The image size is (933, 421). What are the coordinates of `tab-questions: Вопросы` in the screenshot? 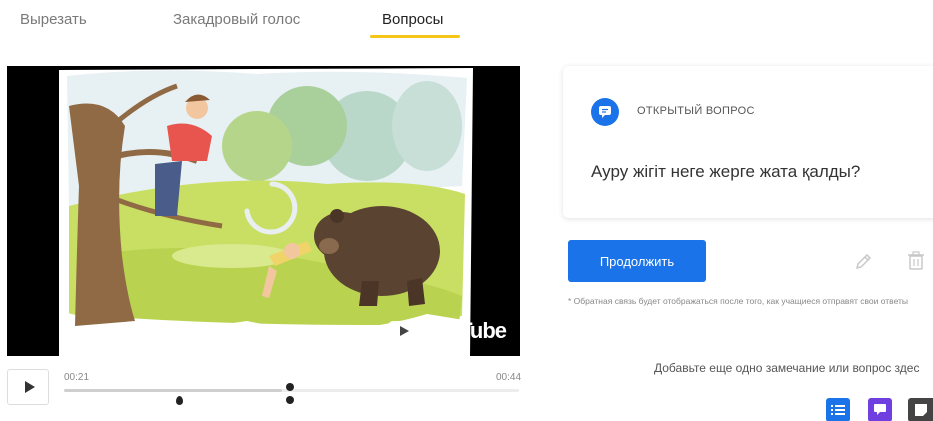 It's located at (412, 19).